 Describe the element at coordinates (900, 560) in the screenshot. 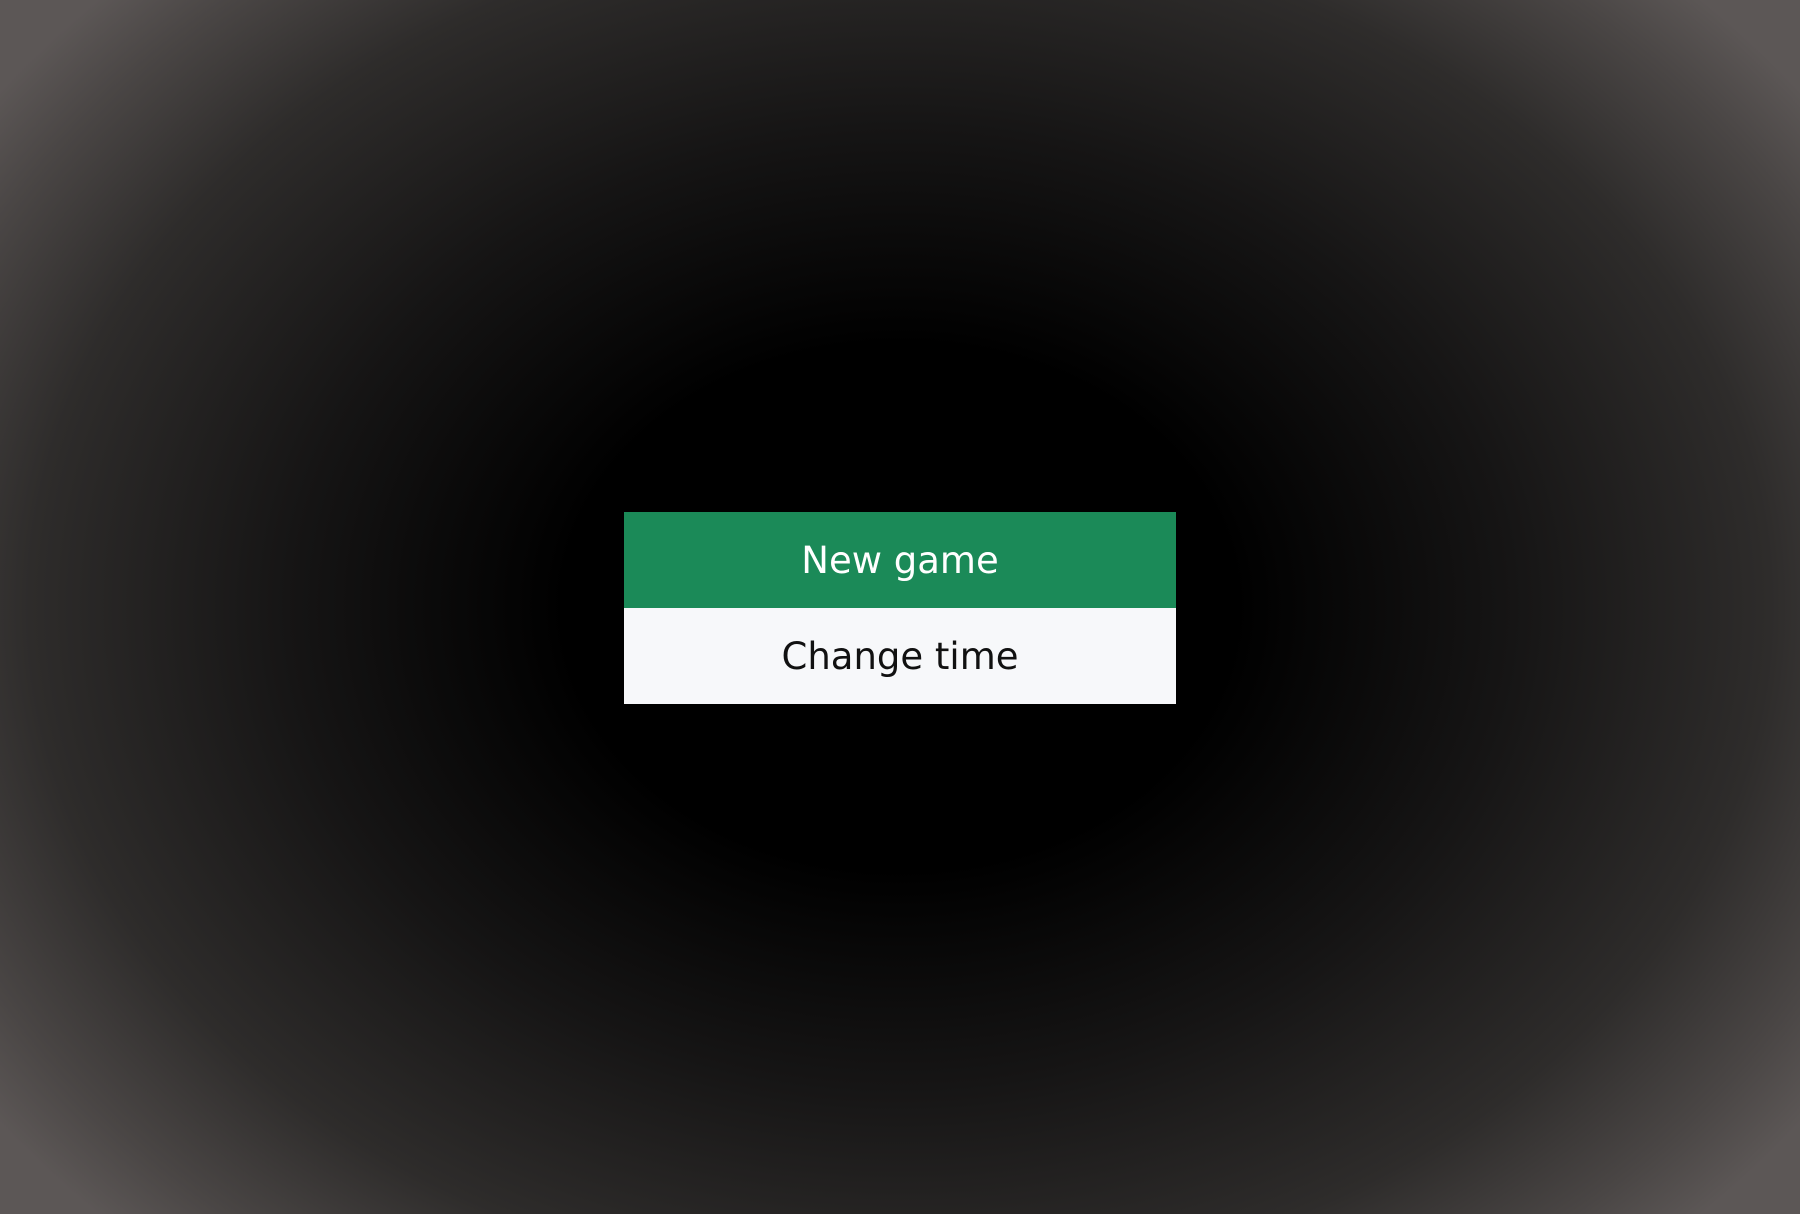

I see `new-game-button: New game` at that location.